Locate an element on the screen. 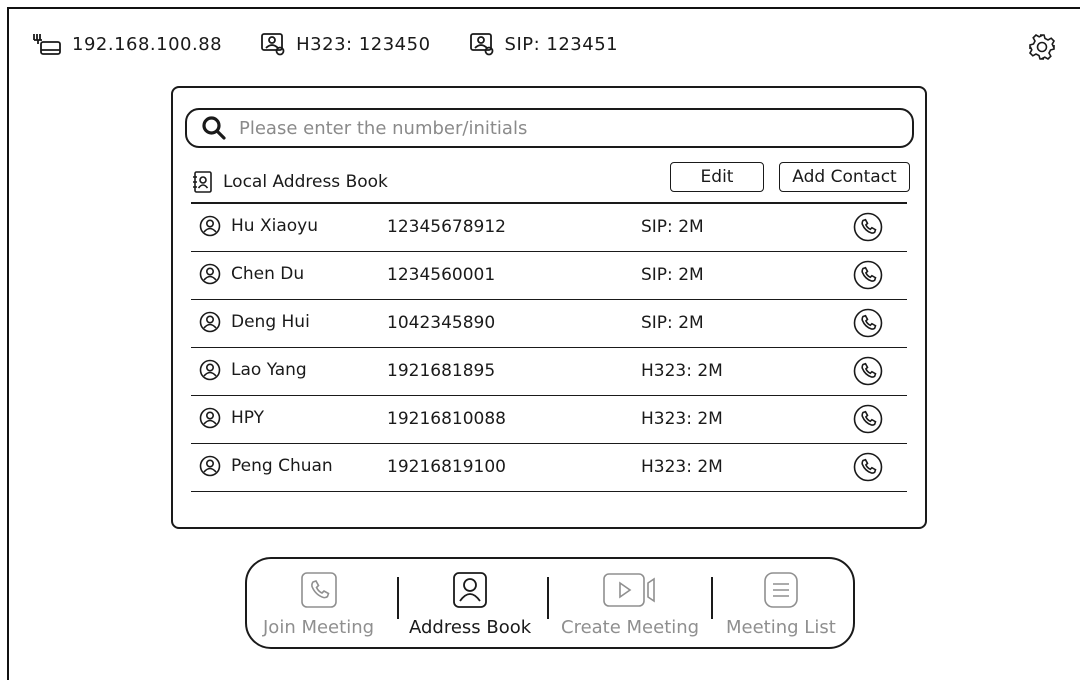 This screenshot has width=1080, height=680. nav-join-meeting: Join Meeting is located at coordinates (318, 604).